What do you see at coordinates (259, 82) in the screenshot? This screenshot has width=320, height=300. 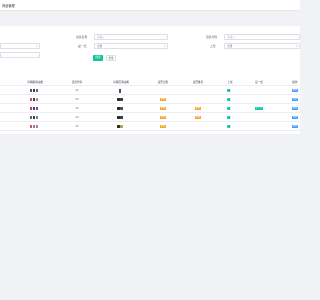 I see `col-header-is-one: 是一式` at bounding box center [259, 82].